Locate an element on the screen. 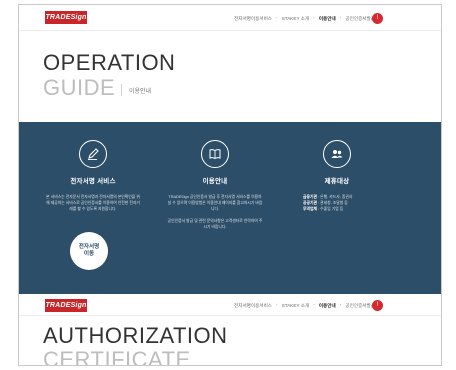 Image resolution: width=456 pixels, height=370 pixels. feature-title: 제휴대상 is located at coordinates (337, 181).